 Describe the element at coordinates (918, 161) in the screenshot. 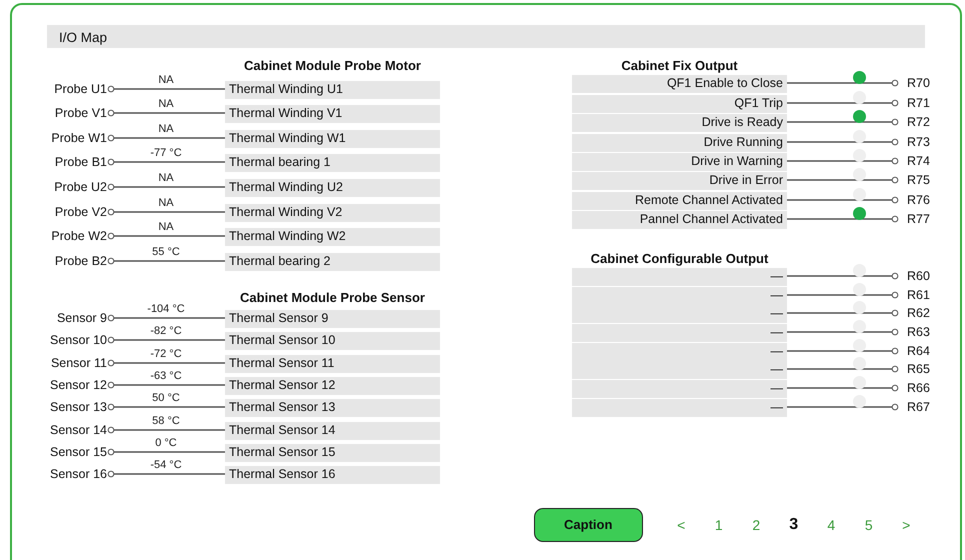

I see `terminal-label: R74` at that location.